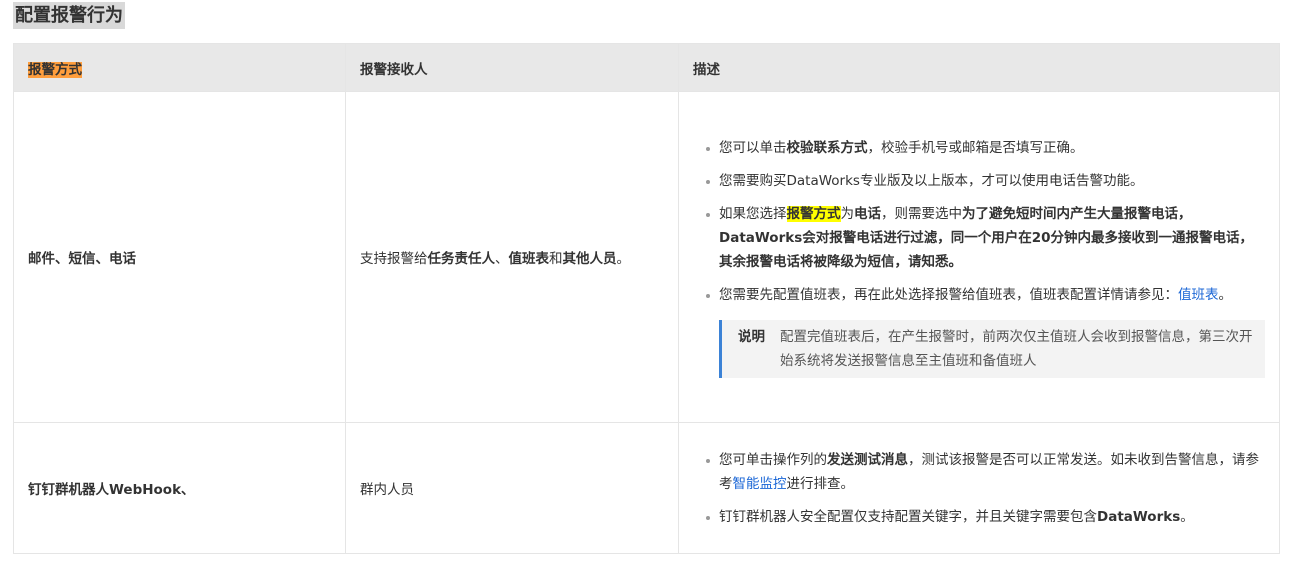  I want to click on text: ，校验手机号或邮箱是否填写正确。, so click(975, 148).